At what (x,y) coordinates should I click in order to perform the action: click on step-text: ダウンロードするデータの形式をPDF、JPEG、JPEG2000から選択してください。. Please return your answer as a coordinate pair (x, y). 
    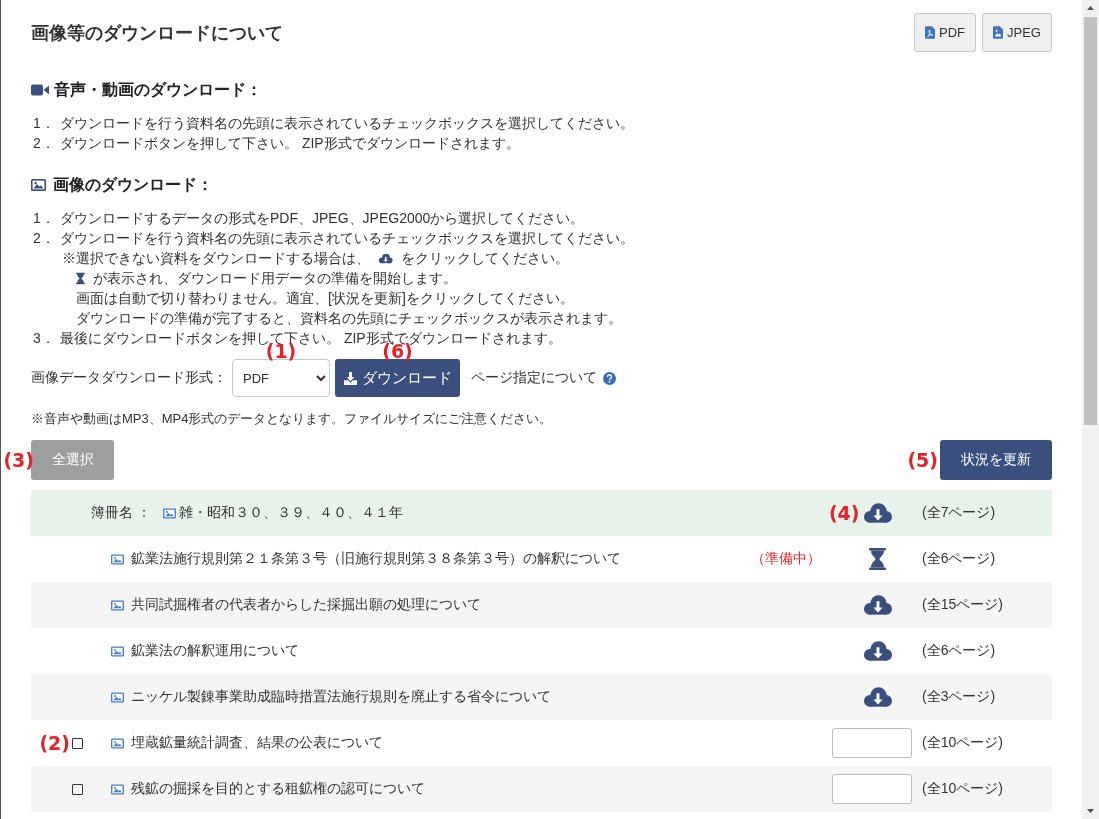
    Looking at the image, I should click on (322, 218).